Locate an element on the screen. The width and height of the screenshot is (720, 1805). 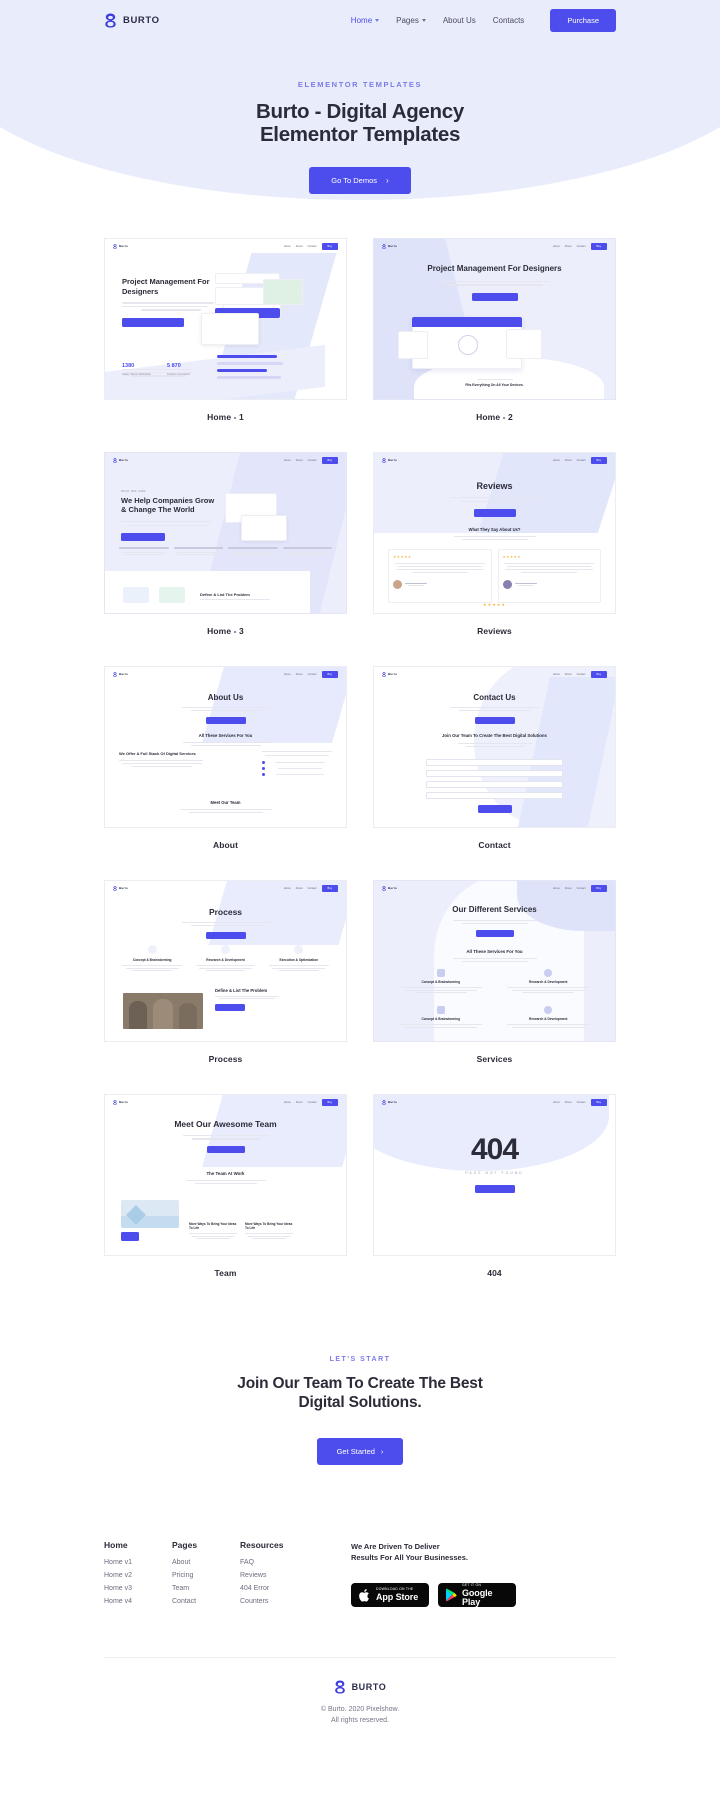
footer-link: Home v4 is located at coordinates (138, 1601).